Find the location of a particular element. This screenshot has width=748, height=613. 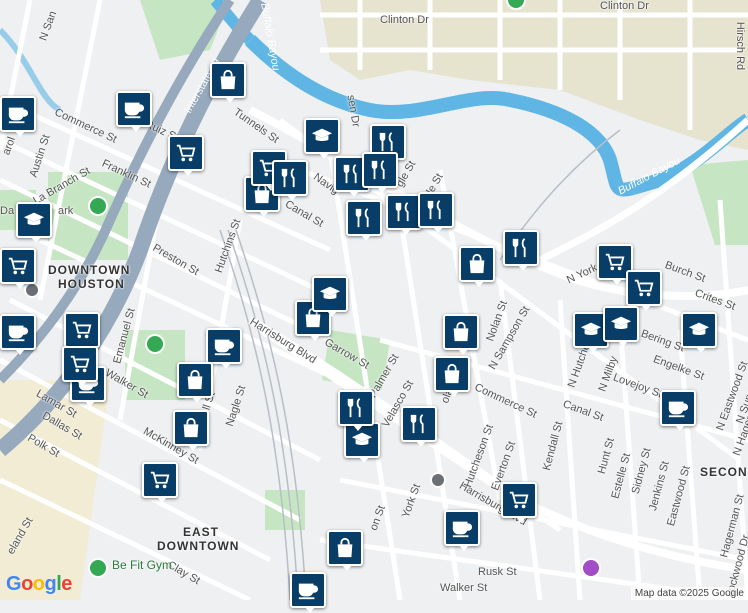

street-label: Hirsch Rd is located at coordinates (740, 46).